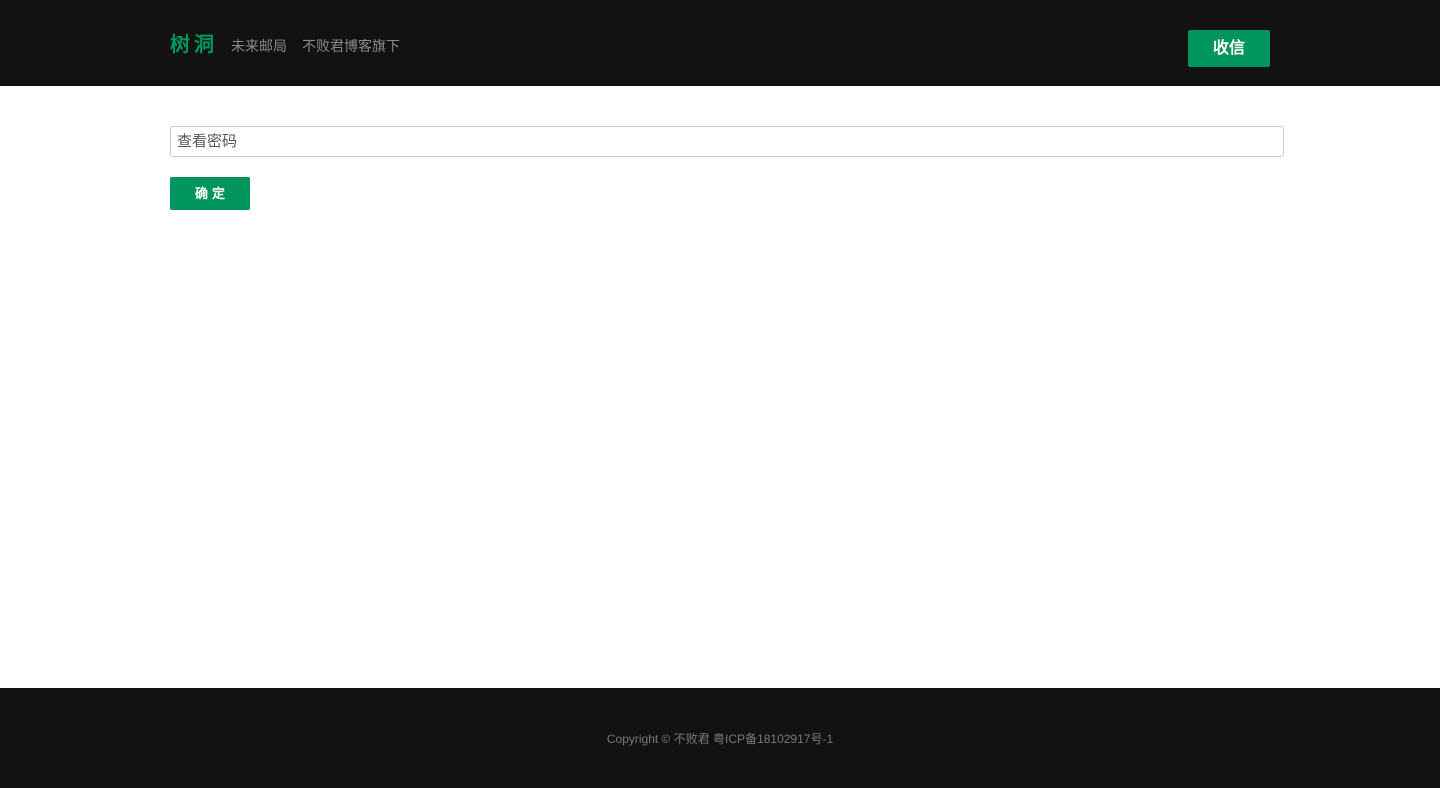 The height and width of the screenshot is (788, 1440). What do you see at coordinates (727, 141) in the screenshot?
I see `view-password-input` at bounding box center [727, 141].